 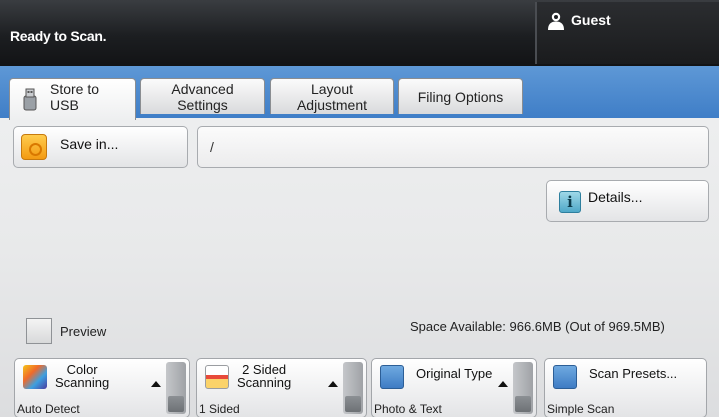 I want to click on color-scanning-button: Color Scanning Auto Detect, so click(x=102, y=387).